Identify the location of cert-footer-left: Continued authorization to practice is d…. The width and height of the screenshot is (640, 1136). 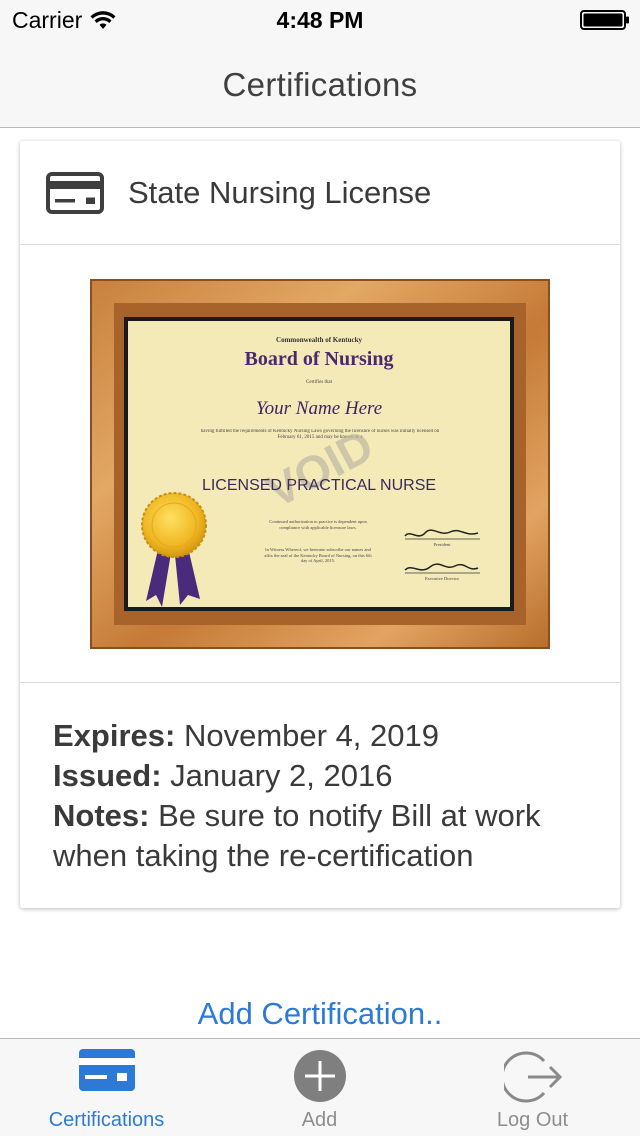
(318, 524).